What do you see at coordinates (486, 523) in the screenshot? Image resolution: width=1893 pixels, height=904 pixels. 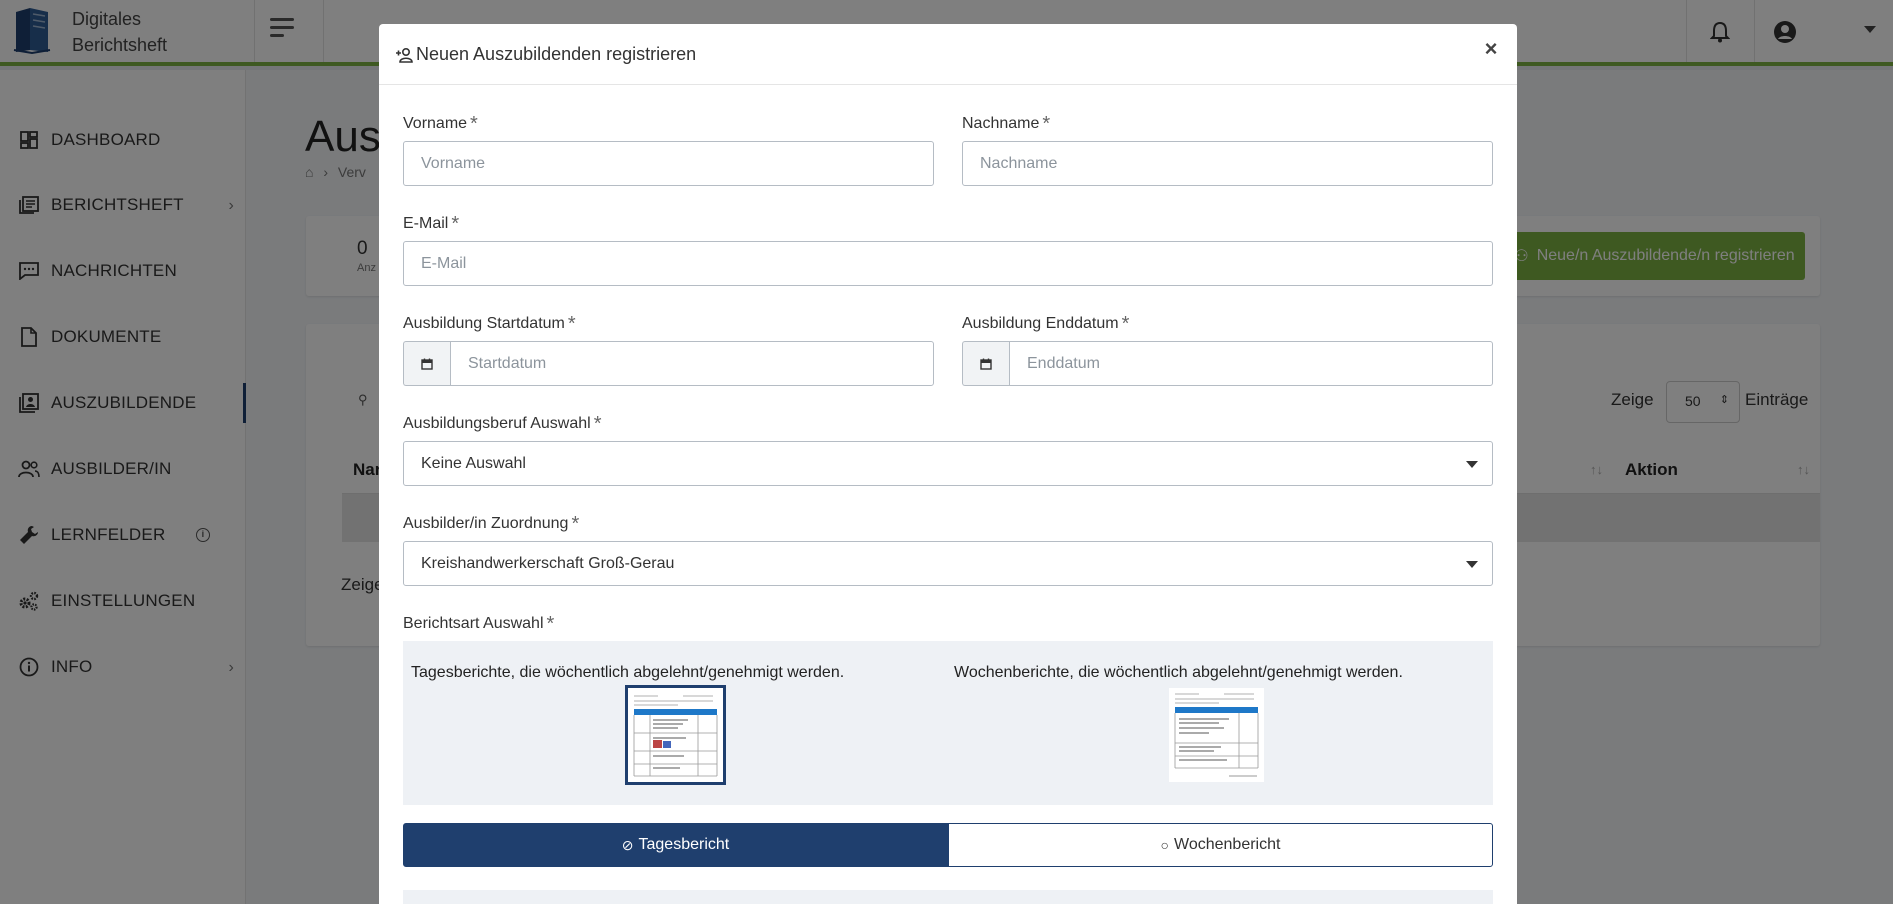 I see `trainer-label-text: Ausbilder/in Zuordnung` at bounding box center [486, 523].